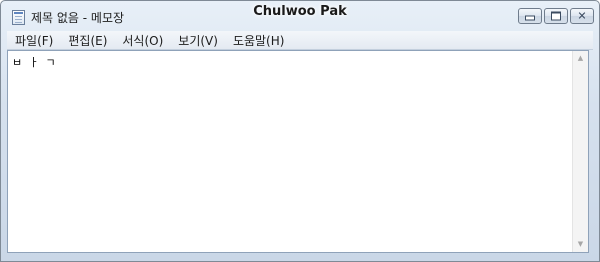 Image resolution: width=600 pixels, height=262 pixels. I want to click on minimize-icon, so click(530, 18).